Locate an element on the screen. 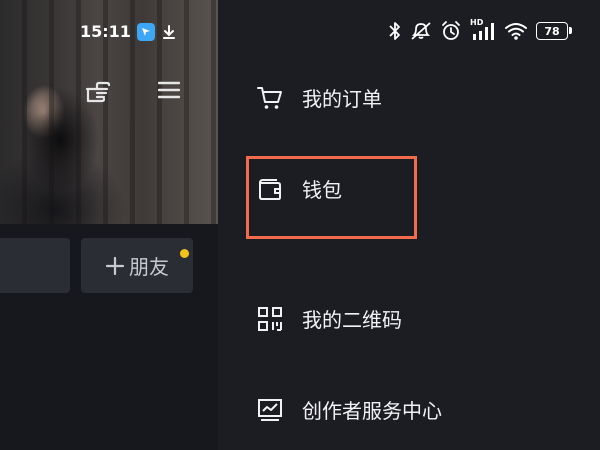 The height and width of the screenshot is (450, 600). alarm-clock-icon is located at coordinates (451, 30).